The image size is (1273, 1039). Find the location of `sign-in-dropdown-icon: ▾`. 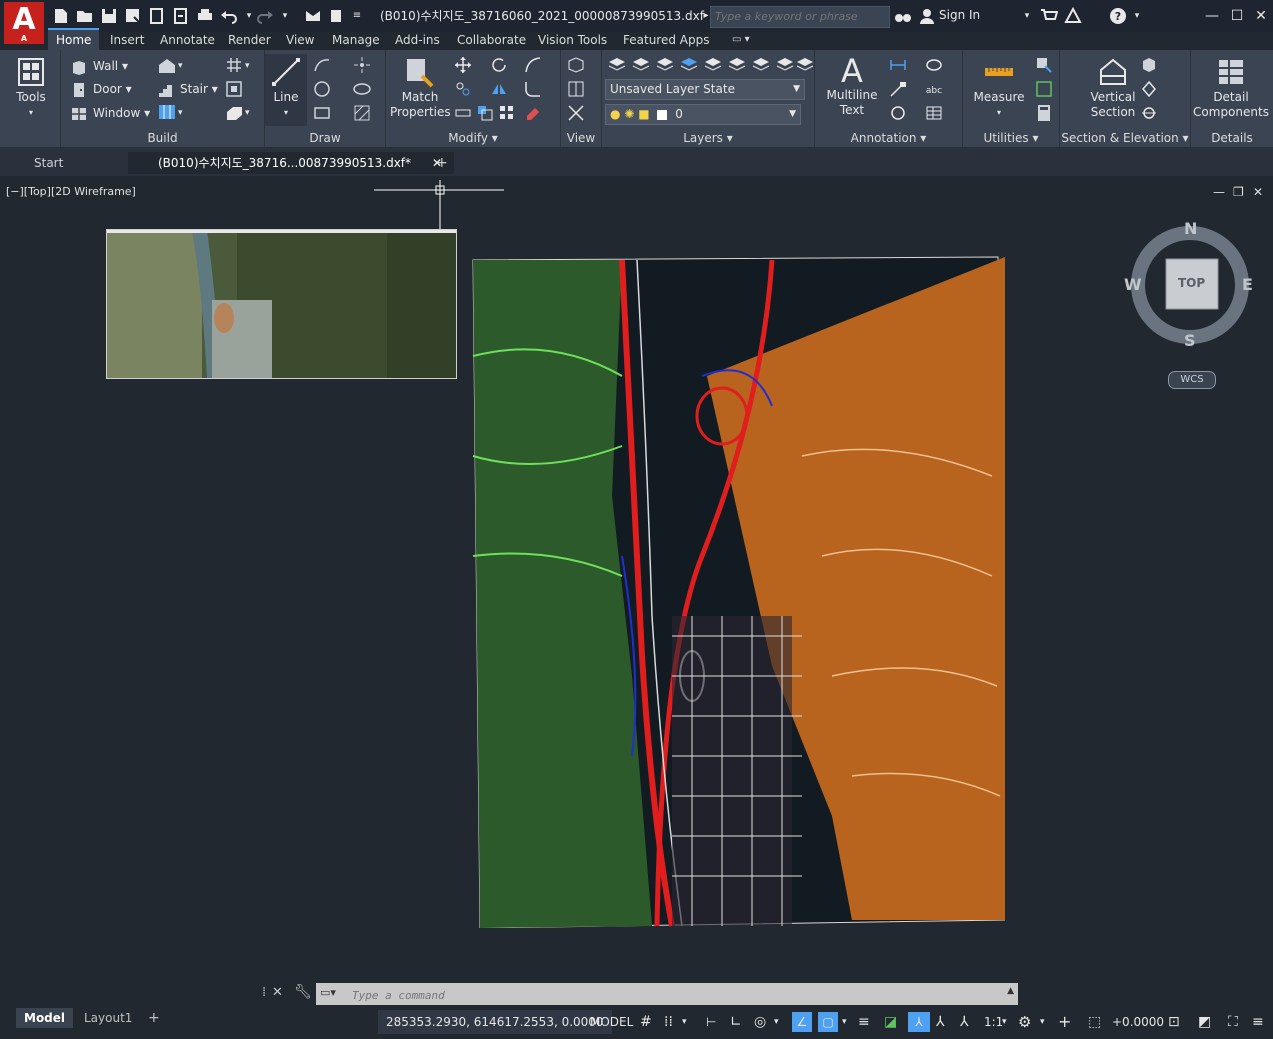

sign-in-dropdown-icon: ▾ is located at coordinates (1027, 16).